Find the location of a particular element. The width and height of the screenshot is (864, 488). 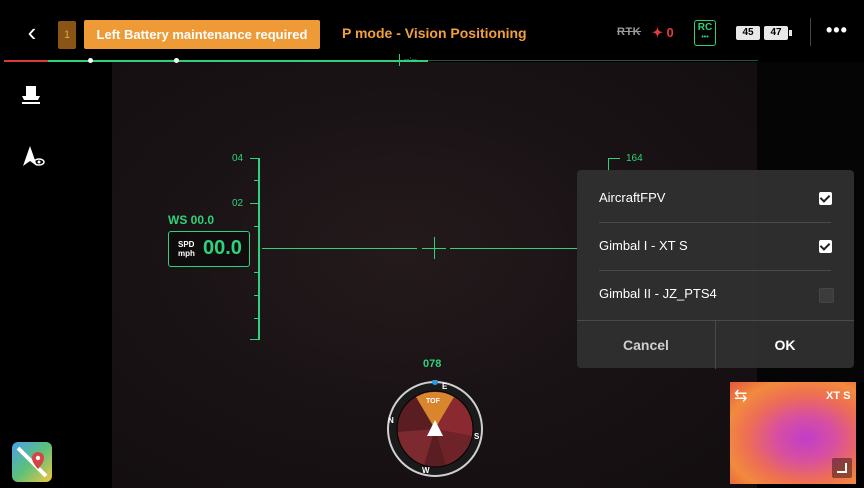

altitude-tick-label: 04 is located at coordinates (238, 158).